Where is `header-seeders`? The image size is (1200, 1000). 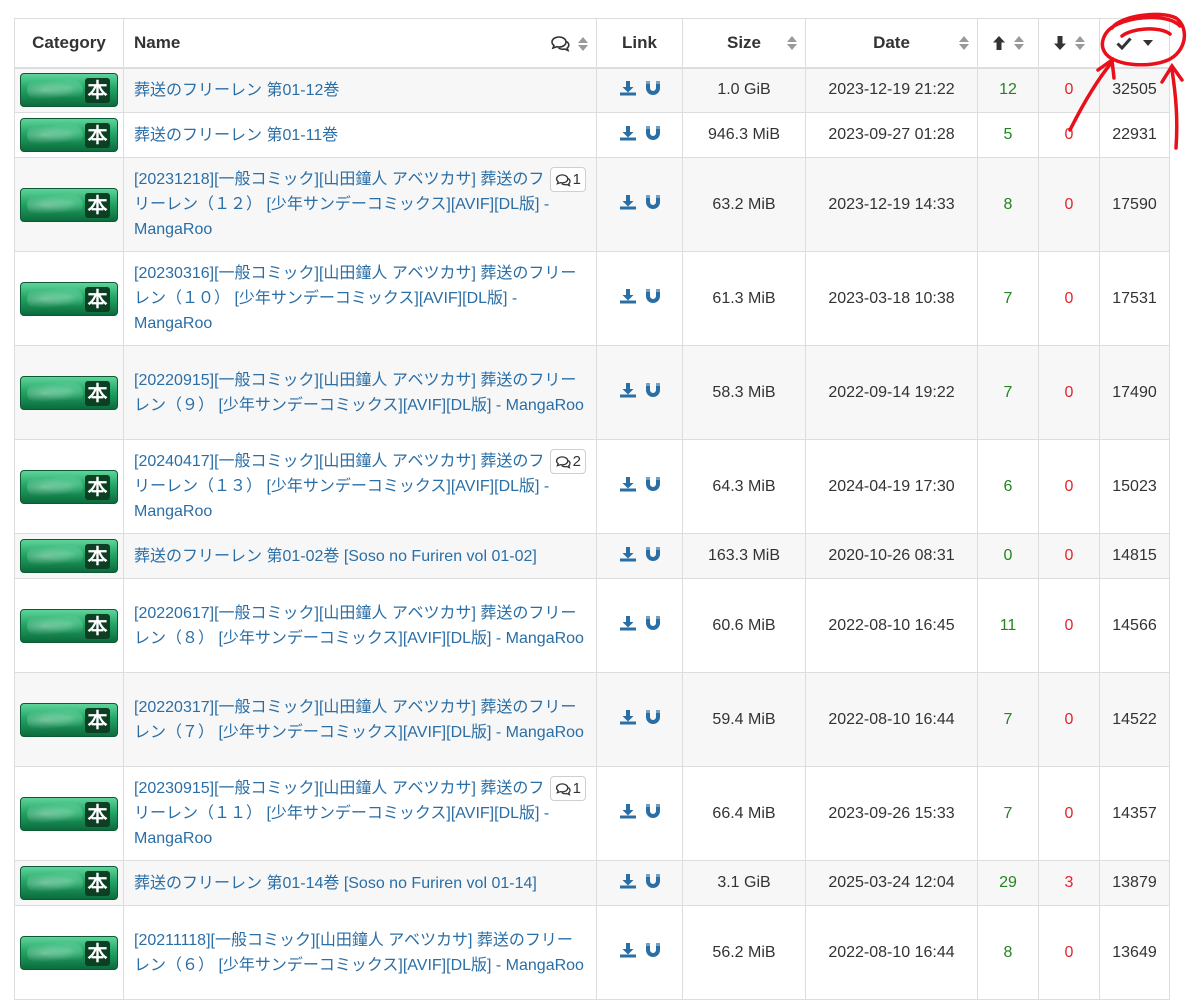
header-seeders is located at coordinates (1008, 43).